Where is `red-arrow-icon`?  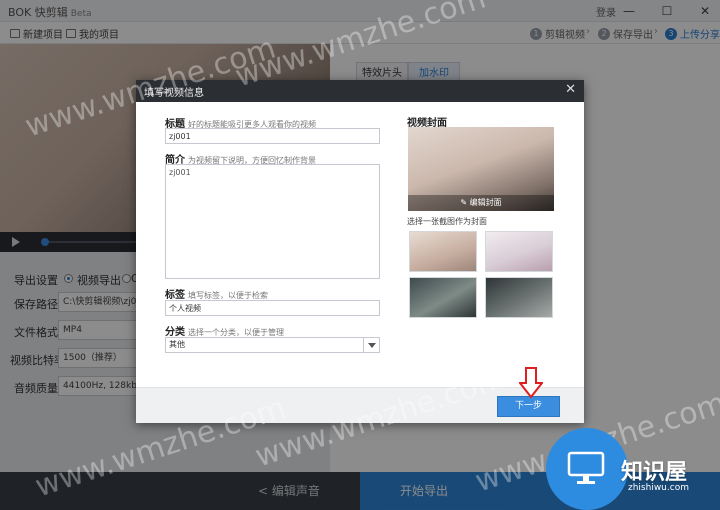 red-arrow-icon is located at coordinates (531, 383).